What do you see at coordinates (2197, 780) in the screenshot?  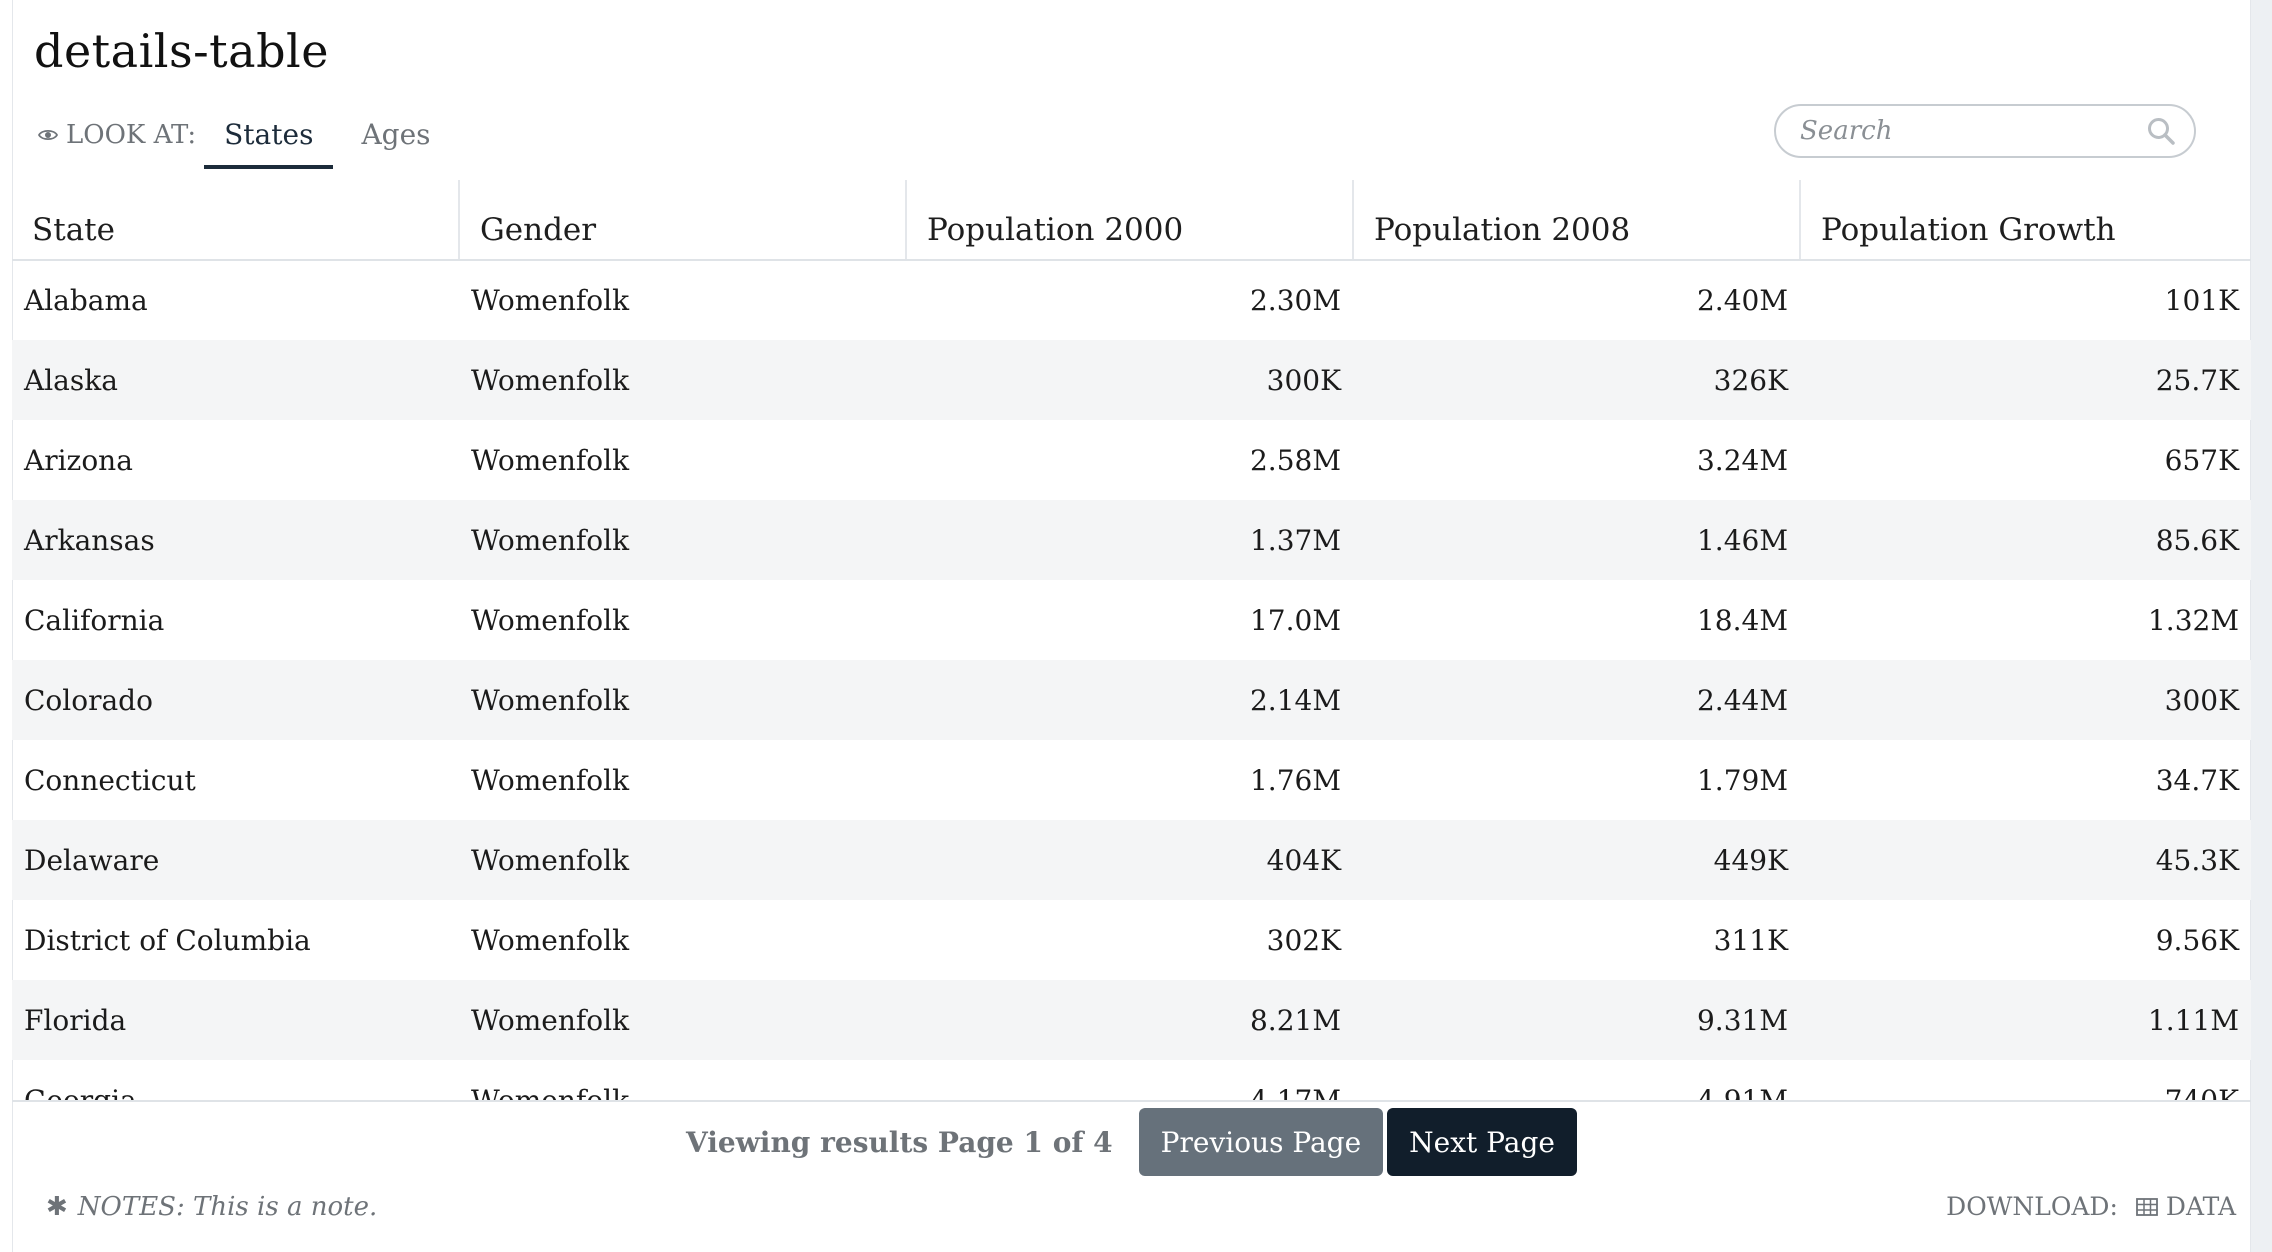 I see `cell-population-growth: 34.7K` at bounding box center [2197, 780].